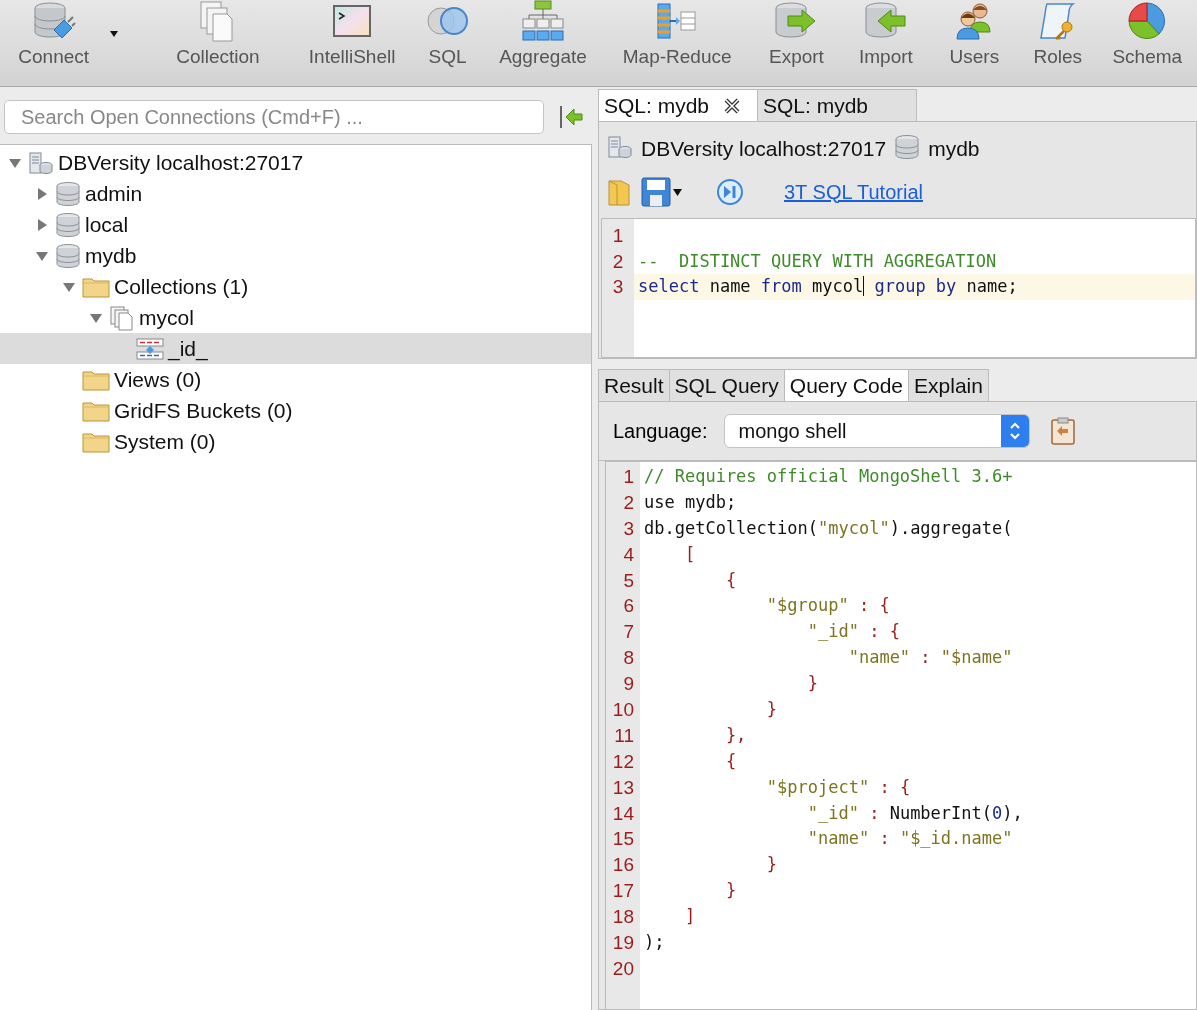 The height and width of the screenshot is (1010, 1197). I want to click on line-number: 13, so click(623, 787).